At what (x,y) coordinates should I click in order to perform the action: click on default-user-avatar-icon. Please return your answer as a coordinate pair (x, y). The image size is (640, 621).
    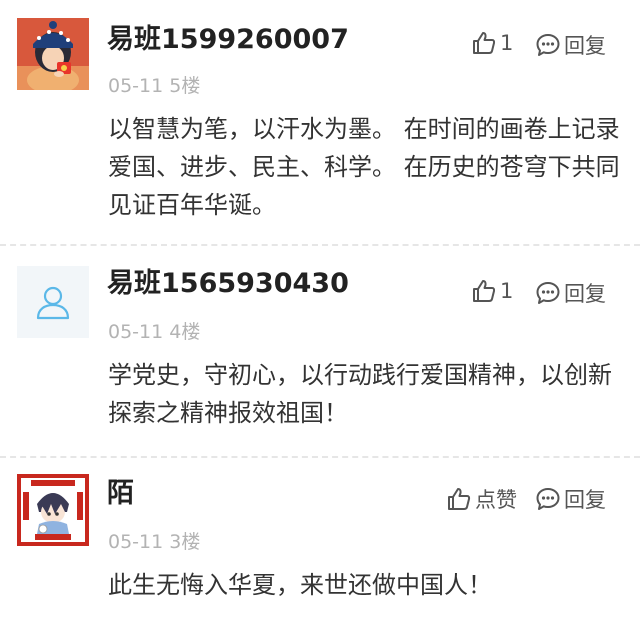
    Looking at the image, I should click on (53, 303).